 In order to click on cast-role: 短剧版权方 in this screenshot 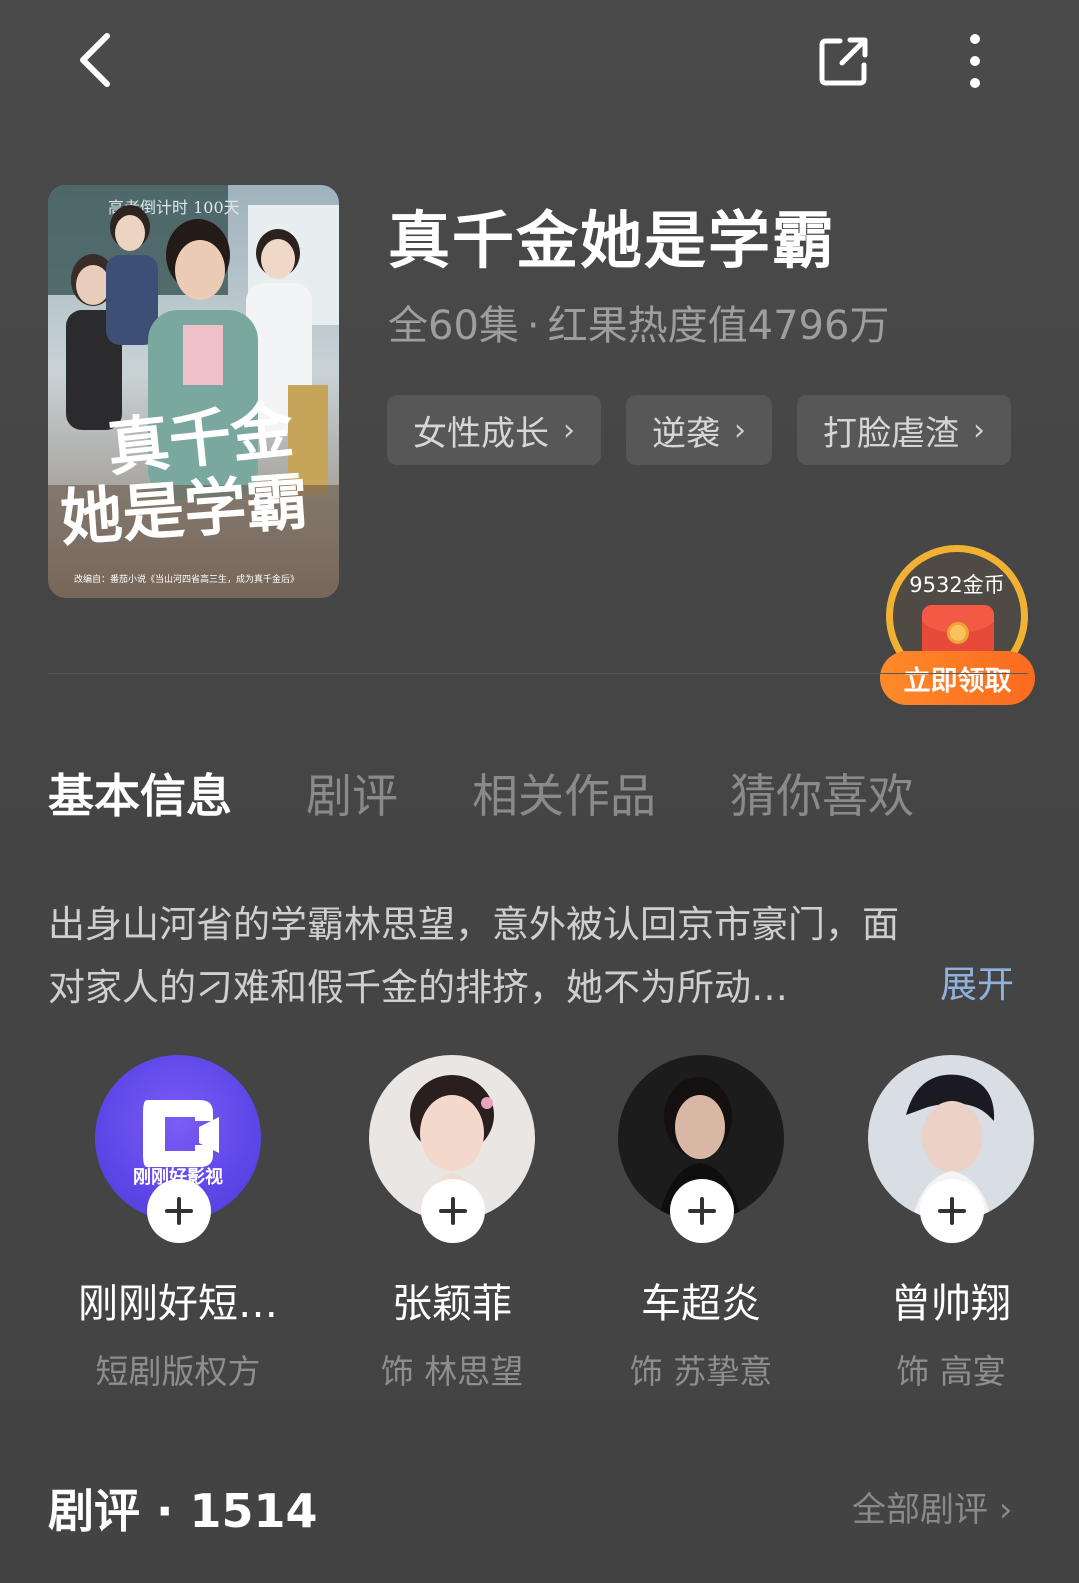, I will do `click(178, 1371)`.